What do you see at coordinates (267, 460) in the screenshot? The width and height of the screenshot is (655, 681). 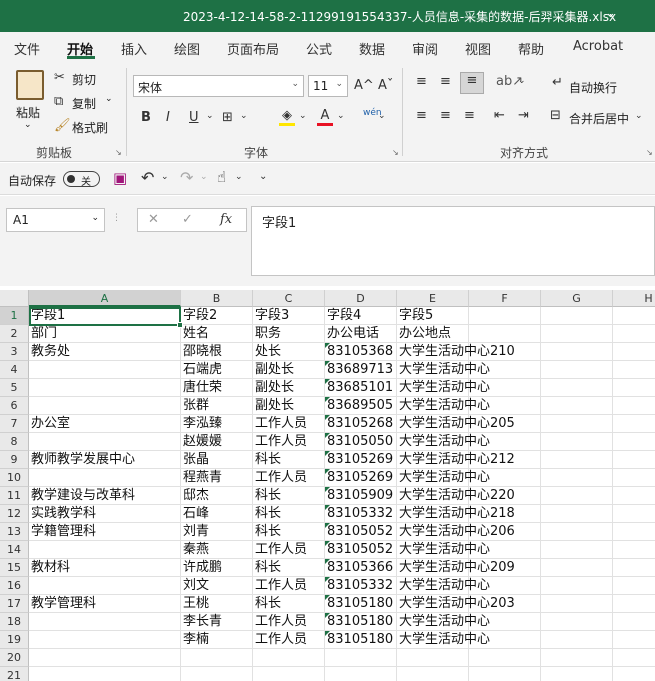 I see `cell-c9: 科长` at bounding box center [267, 460].